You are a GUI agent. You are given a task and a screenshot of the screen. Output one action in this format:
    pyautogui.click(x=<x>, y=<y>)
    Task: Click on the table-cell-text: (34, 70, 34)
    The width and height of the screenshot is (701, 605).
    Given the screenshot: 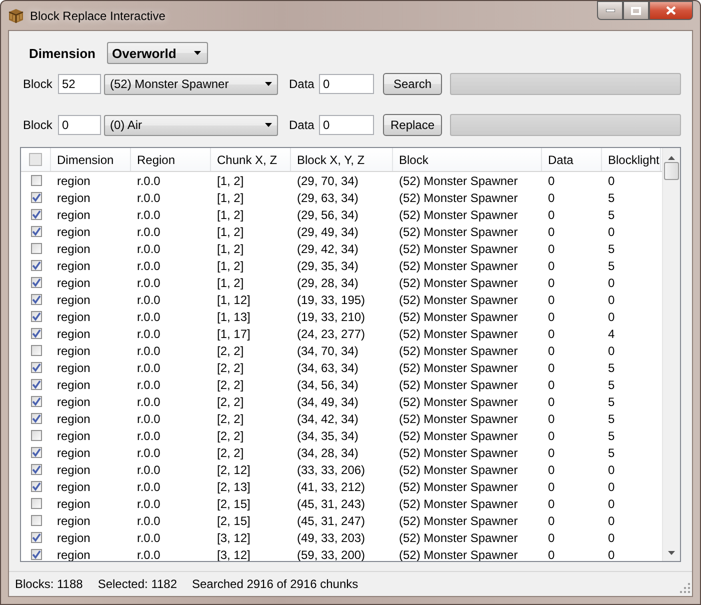 What is the action you would take?
    pyautogui.click(x=328, y=351)
    